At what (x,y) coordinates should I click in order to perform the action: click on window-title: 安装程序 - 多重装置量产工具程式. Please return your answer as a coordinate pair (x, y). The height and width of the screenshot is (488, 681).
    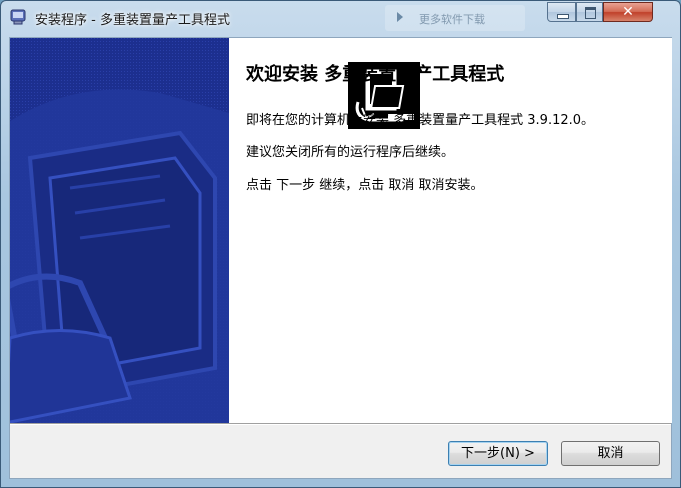
    Looking at the image, I should click on (132, 20).